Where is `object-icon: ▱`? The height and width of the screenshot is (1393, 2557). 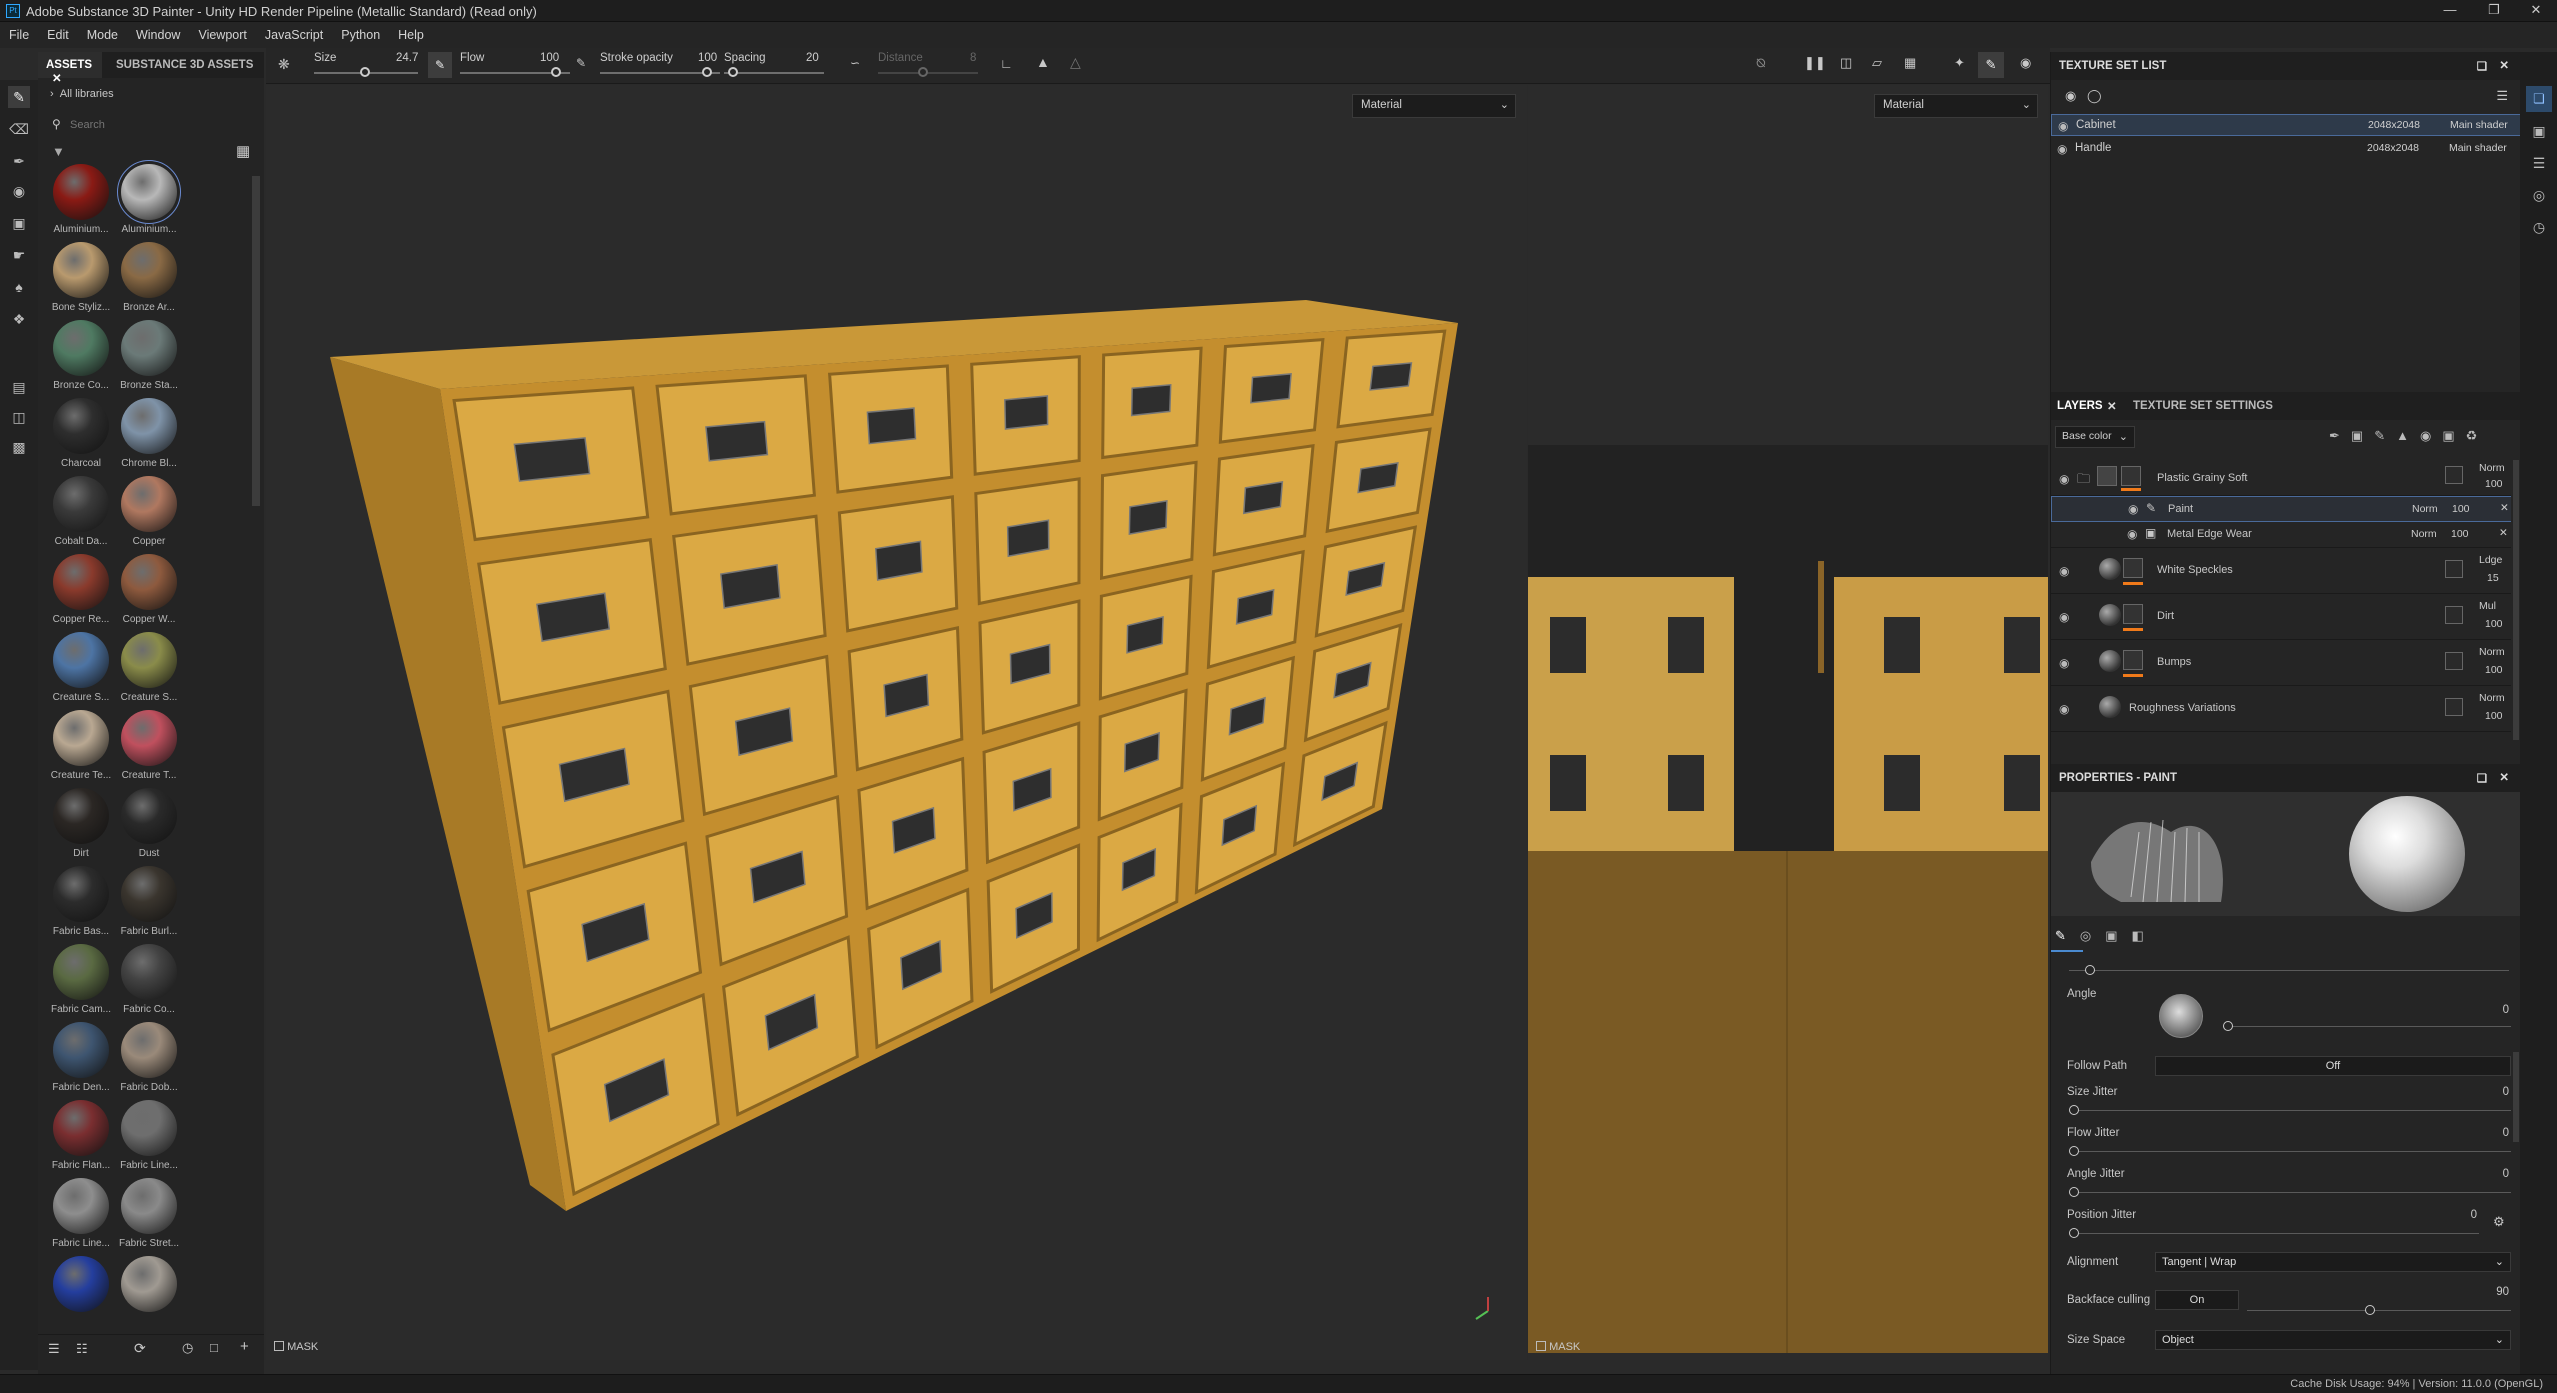 object-icon: ▱ is located at coordinates (1877, 63).